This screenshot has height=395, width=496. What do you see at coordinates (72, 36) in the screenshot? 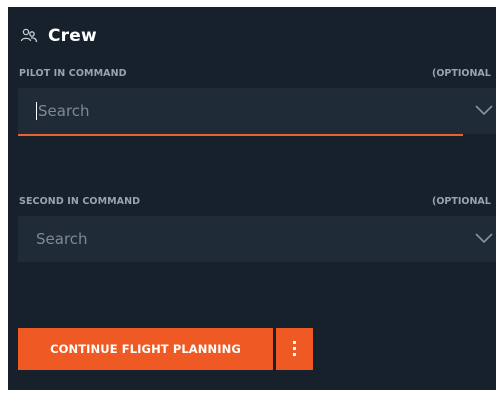
I see `section-title: Crew` at bounding box center [72, 36].